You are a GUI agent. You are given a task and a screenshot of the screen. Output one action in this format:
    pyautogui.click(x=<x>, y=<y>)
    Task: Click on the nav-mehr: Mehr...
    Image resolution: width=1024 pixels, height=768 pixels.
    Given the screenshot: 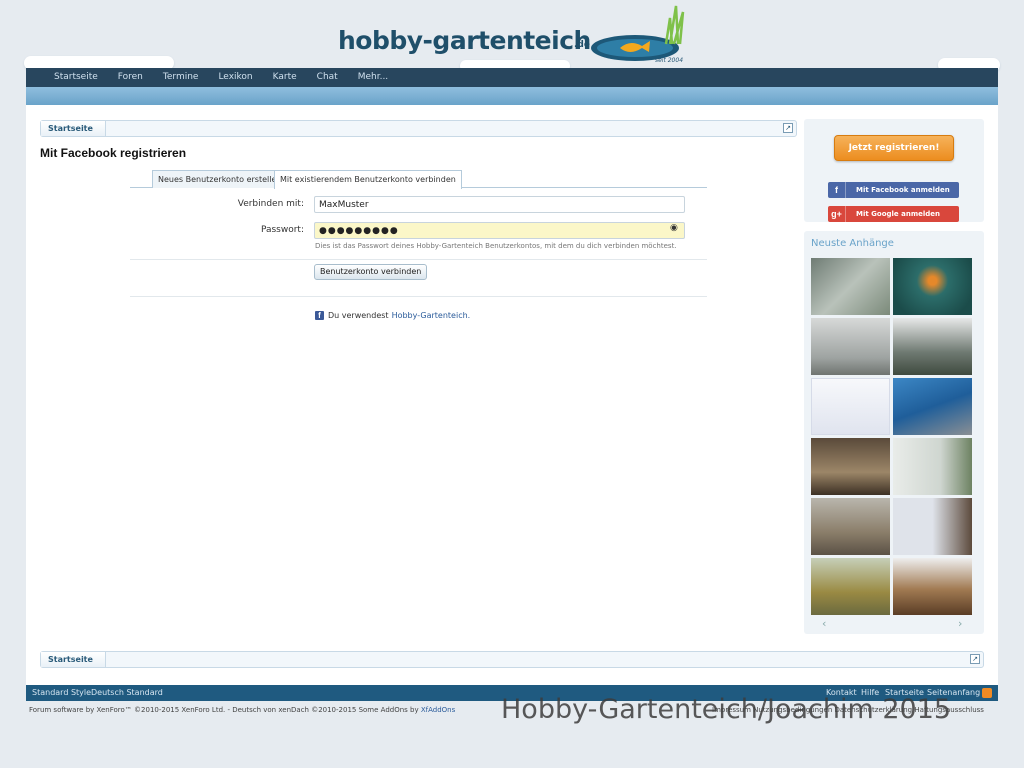 What is the action you would take?
    pyautogui.click(x=373, y=77)
    